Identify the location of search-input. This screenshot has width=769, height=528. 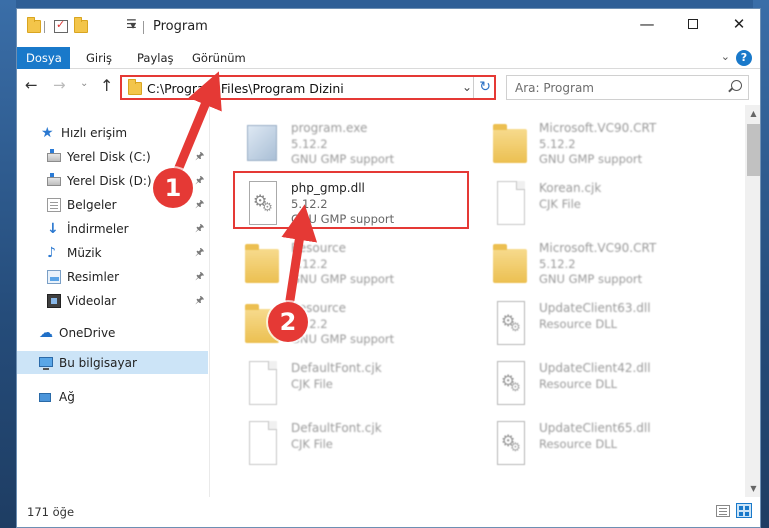
(617, 87).